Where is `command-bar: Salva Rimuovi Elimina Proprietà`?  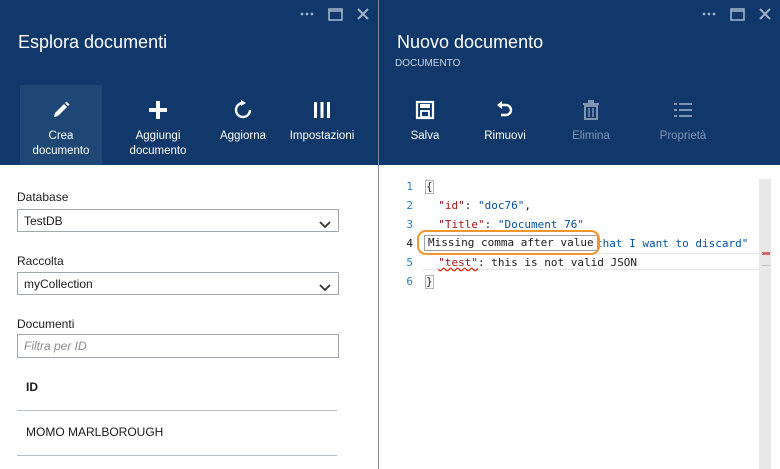 command-bar: Salva Rimuovi Elimina Proprietà is located at coordinates (579, 125).